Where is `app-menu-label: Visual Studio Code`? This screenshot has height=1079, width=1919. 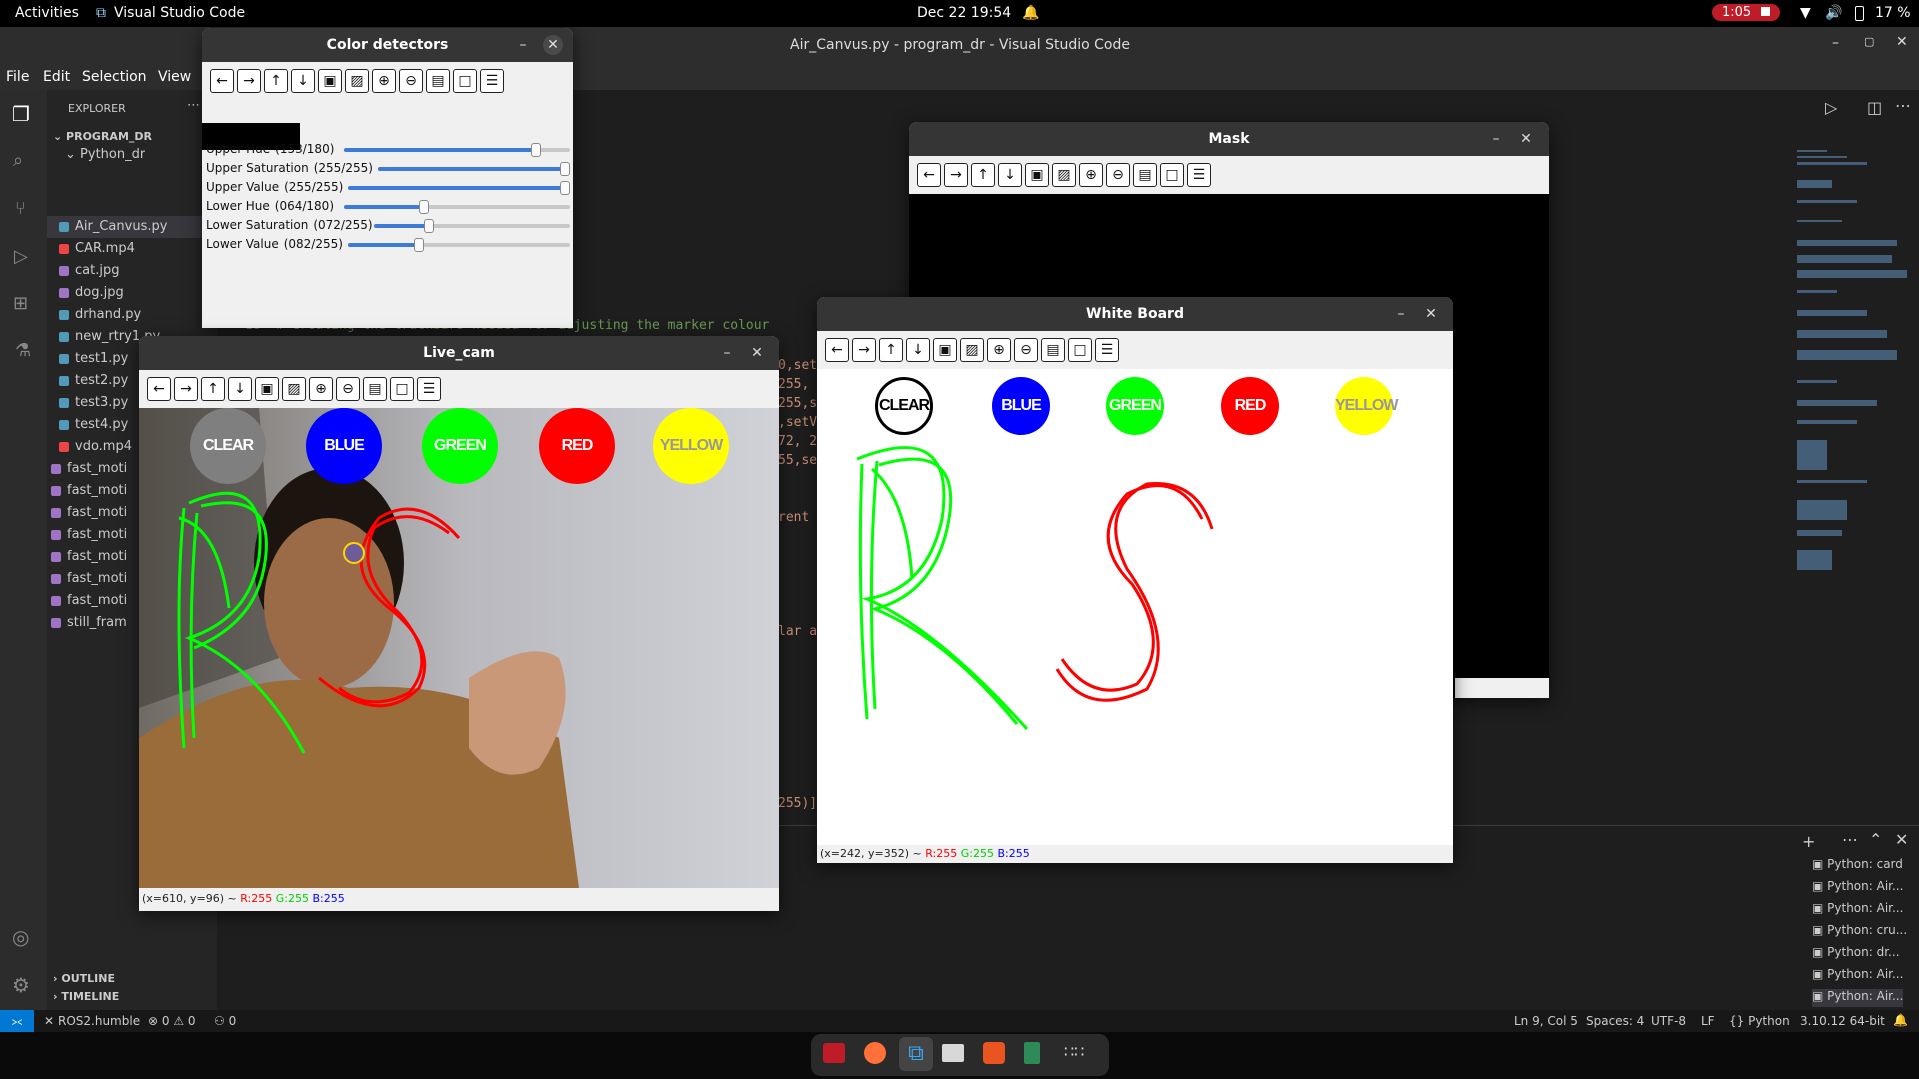
app-menu-label: Visual Studio Code is located at coordinates (179, 13).